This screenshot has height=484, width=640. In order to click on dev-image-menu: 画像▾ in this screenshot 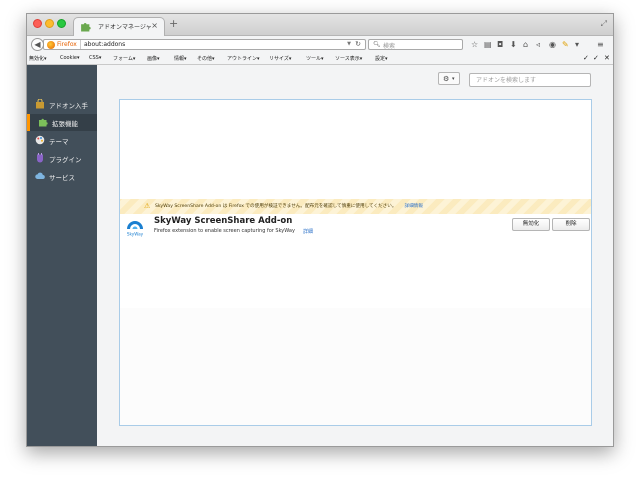, I will do `click(153, 58)`.